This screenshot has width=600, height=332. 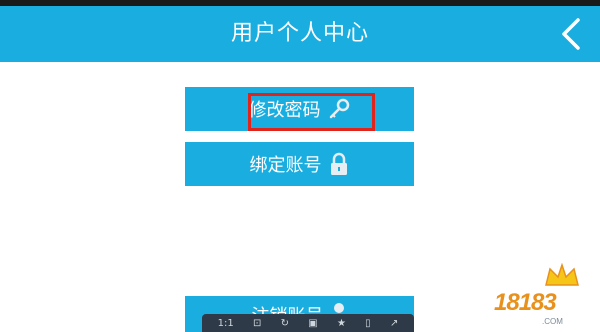 I want to click on crop-icon: ⊡, so click(x=257, y=323).